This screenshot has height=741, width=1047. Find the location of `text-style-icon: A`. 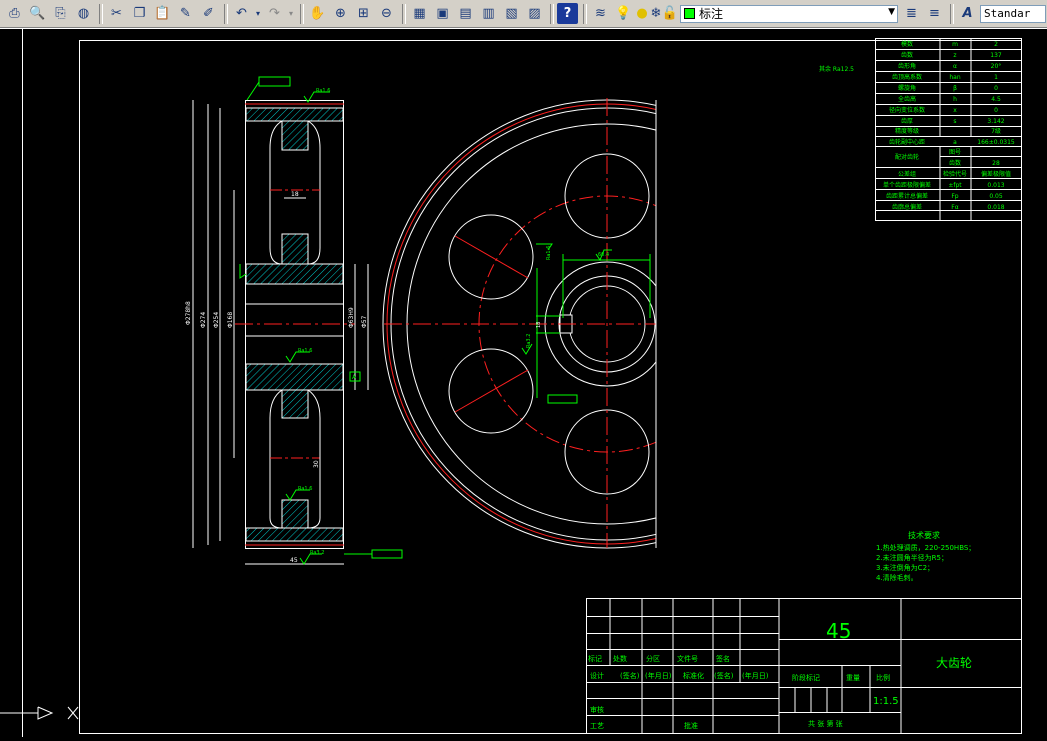

text-style-icon: A is located at coordinates (967, 13).